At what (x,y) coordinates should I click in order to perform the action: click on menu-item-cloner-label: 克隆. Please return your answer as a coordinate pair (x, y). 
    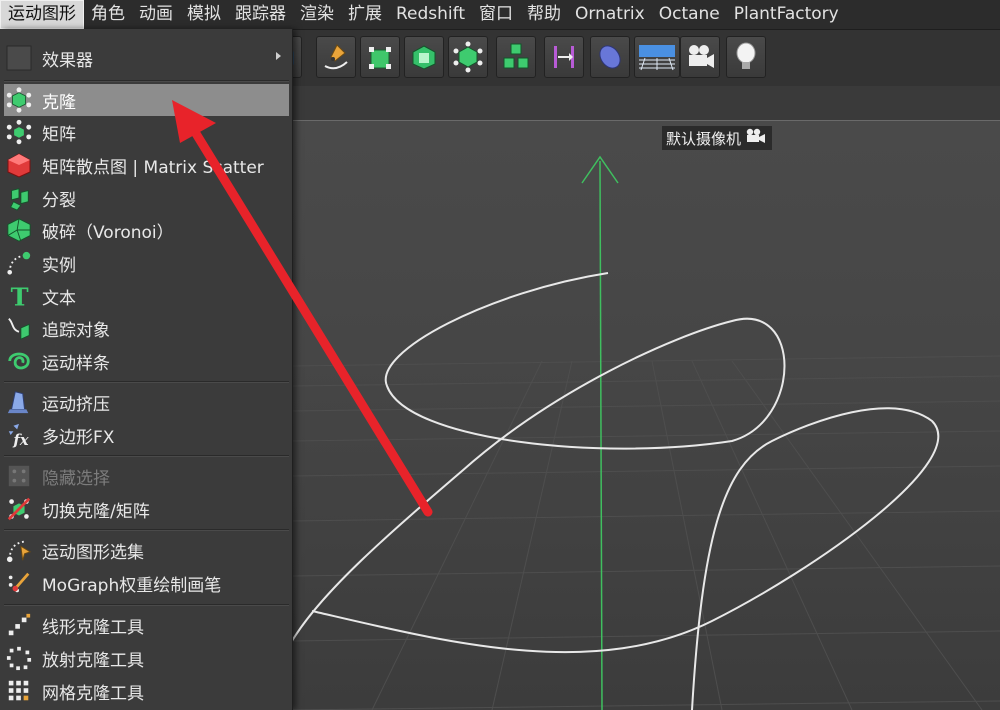
    Looking at the image, I should click on (59, 102).